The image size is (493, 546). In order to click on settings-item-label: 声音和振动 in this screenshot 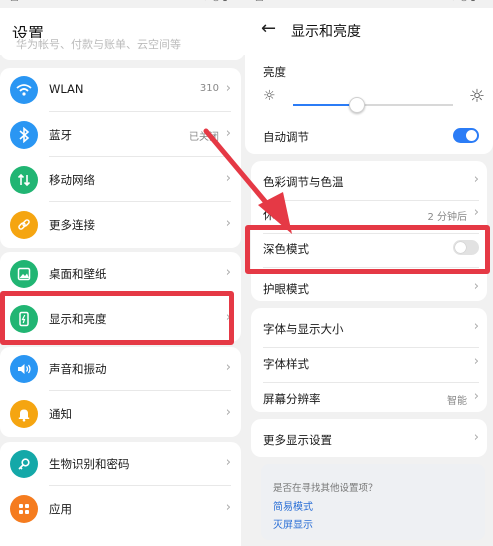, I will do `click(78, 369)`.